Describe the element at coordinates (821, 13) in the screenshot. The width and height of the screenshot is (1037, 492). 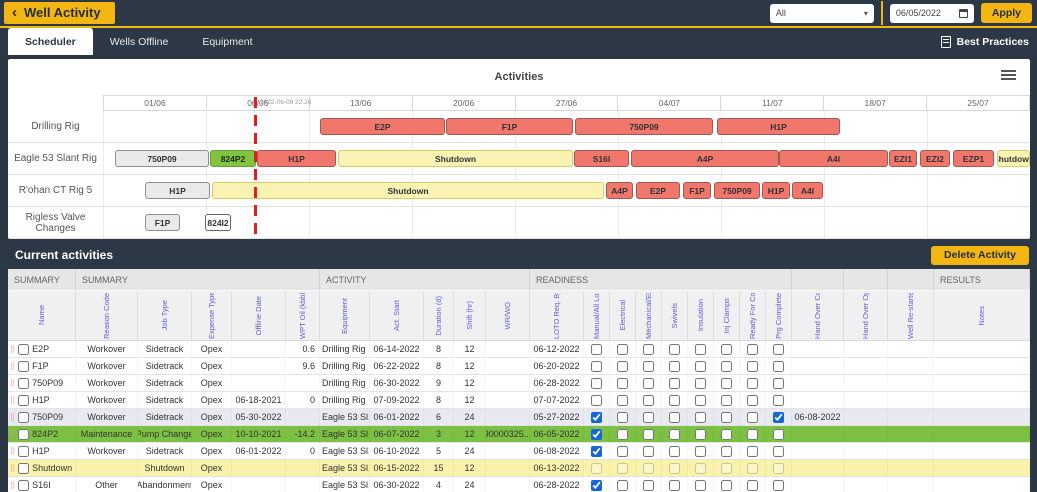
I see `filter-select: All ▾` at that location.